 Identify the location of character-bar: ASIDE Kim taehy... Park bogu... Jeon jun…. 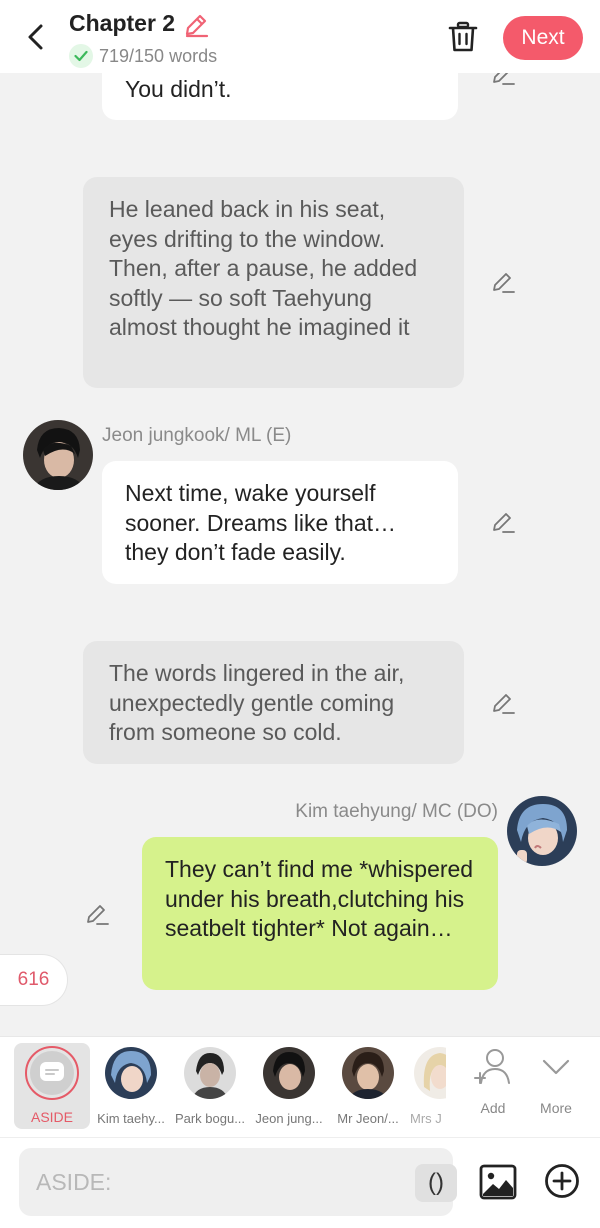
(300, 1086).